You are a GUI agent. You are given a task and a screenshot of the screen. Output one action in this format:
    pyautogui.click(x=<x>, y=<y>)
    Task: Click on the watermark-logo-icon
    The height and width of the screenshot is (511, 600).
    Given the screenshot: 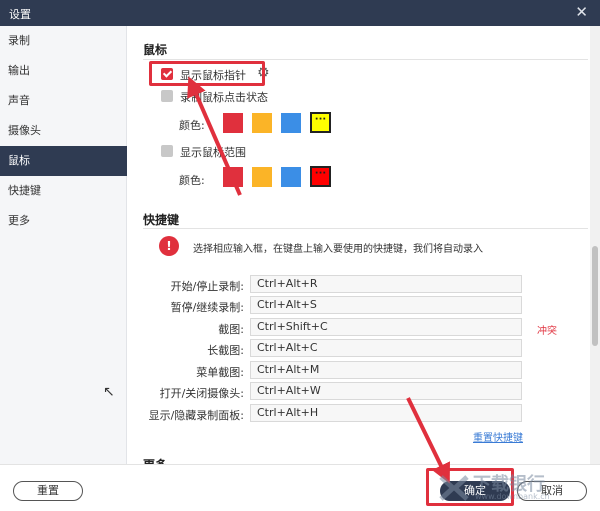 What is the action you would take?
    pyautogui.click(x=454, y=488)
    